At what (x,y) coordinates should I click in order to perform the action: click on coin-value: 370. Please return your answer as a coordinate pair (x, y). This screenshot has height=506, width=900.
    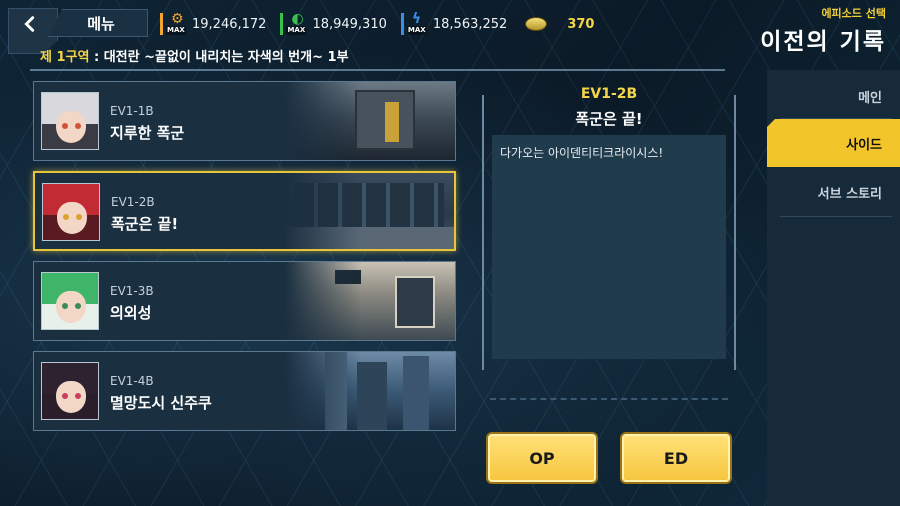
    Looking at the image, I should click on (581, 24).